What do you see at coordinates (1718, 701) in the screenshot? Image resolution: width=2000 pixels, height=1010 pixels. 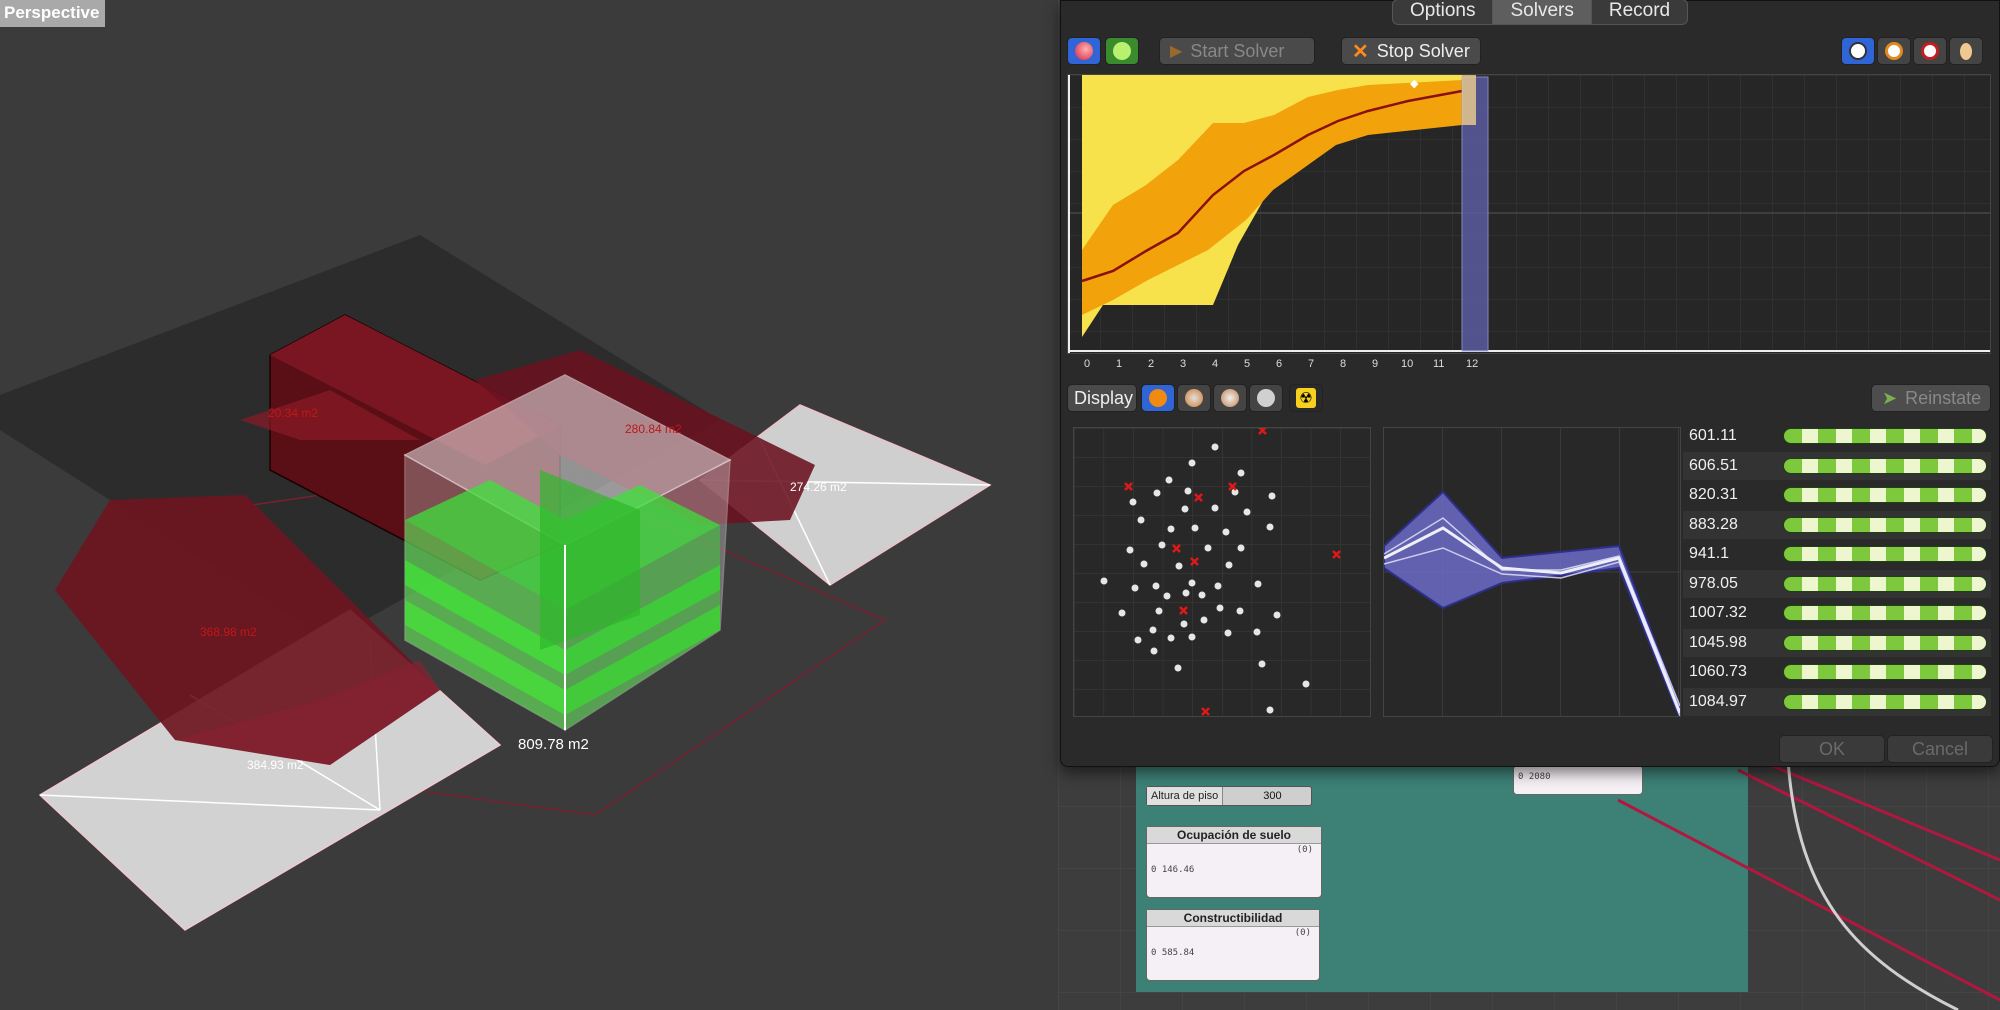 I see `fitness-value: 1084.97` at bounding box center [1718, 701].